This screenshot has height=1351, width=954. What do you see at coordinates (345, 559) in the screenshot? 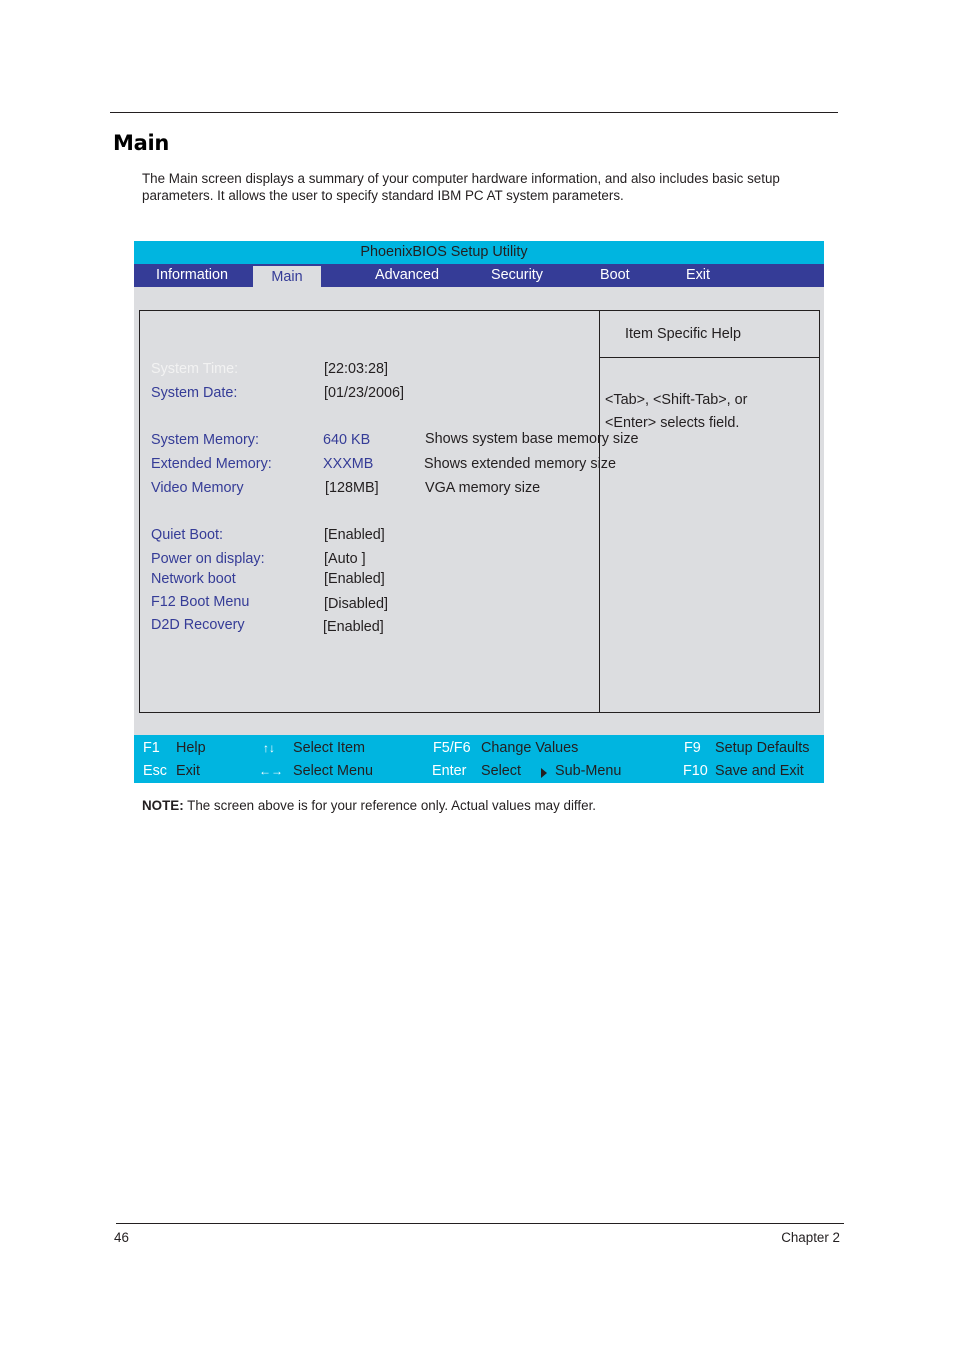
I see `field-value-power-on-display: [Auto ]` at bounding box center [345, 559].